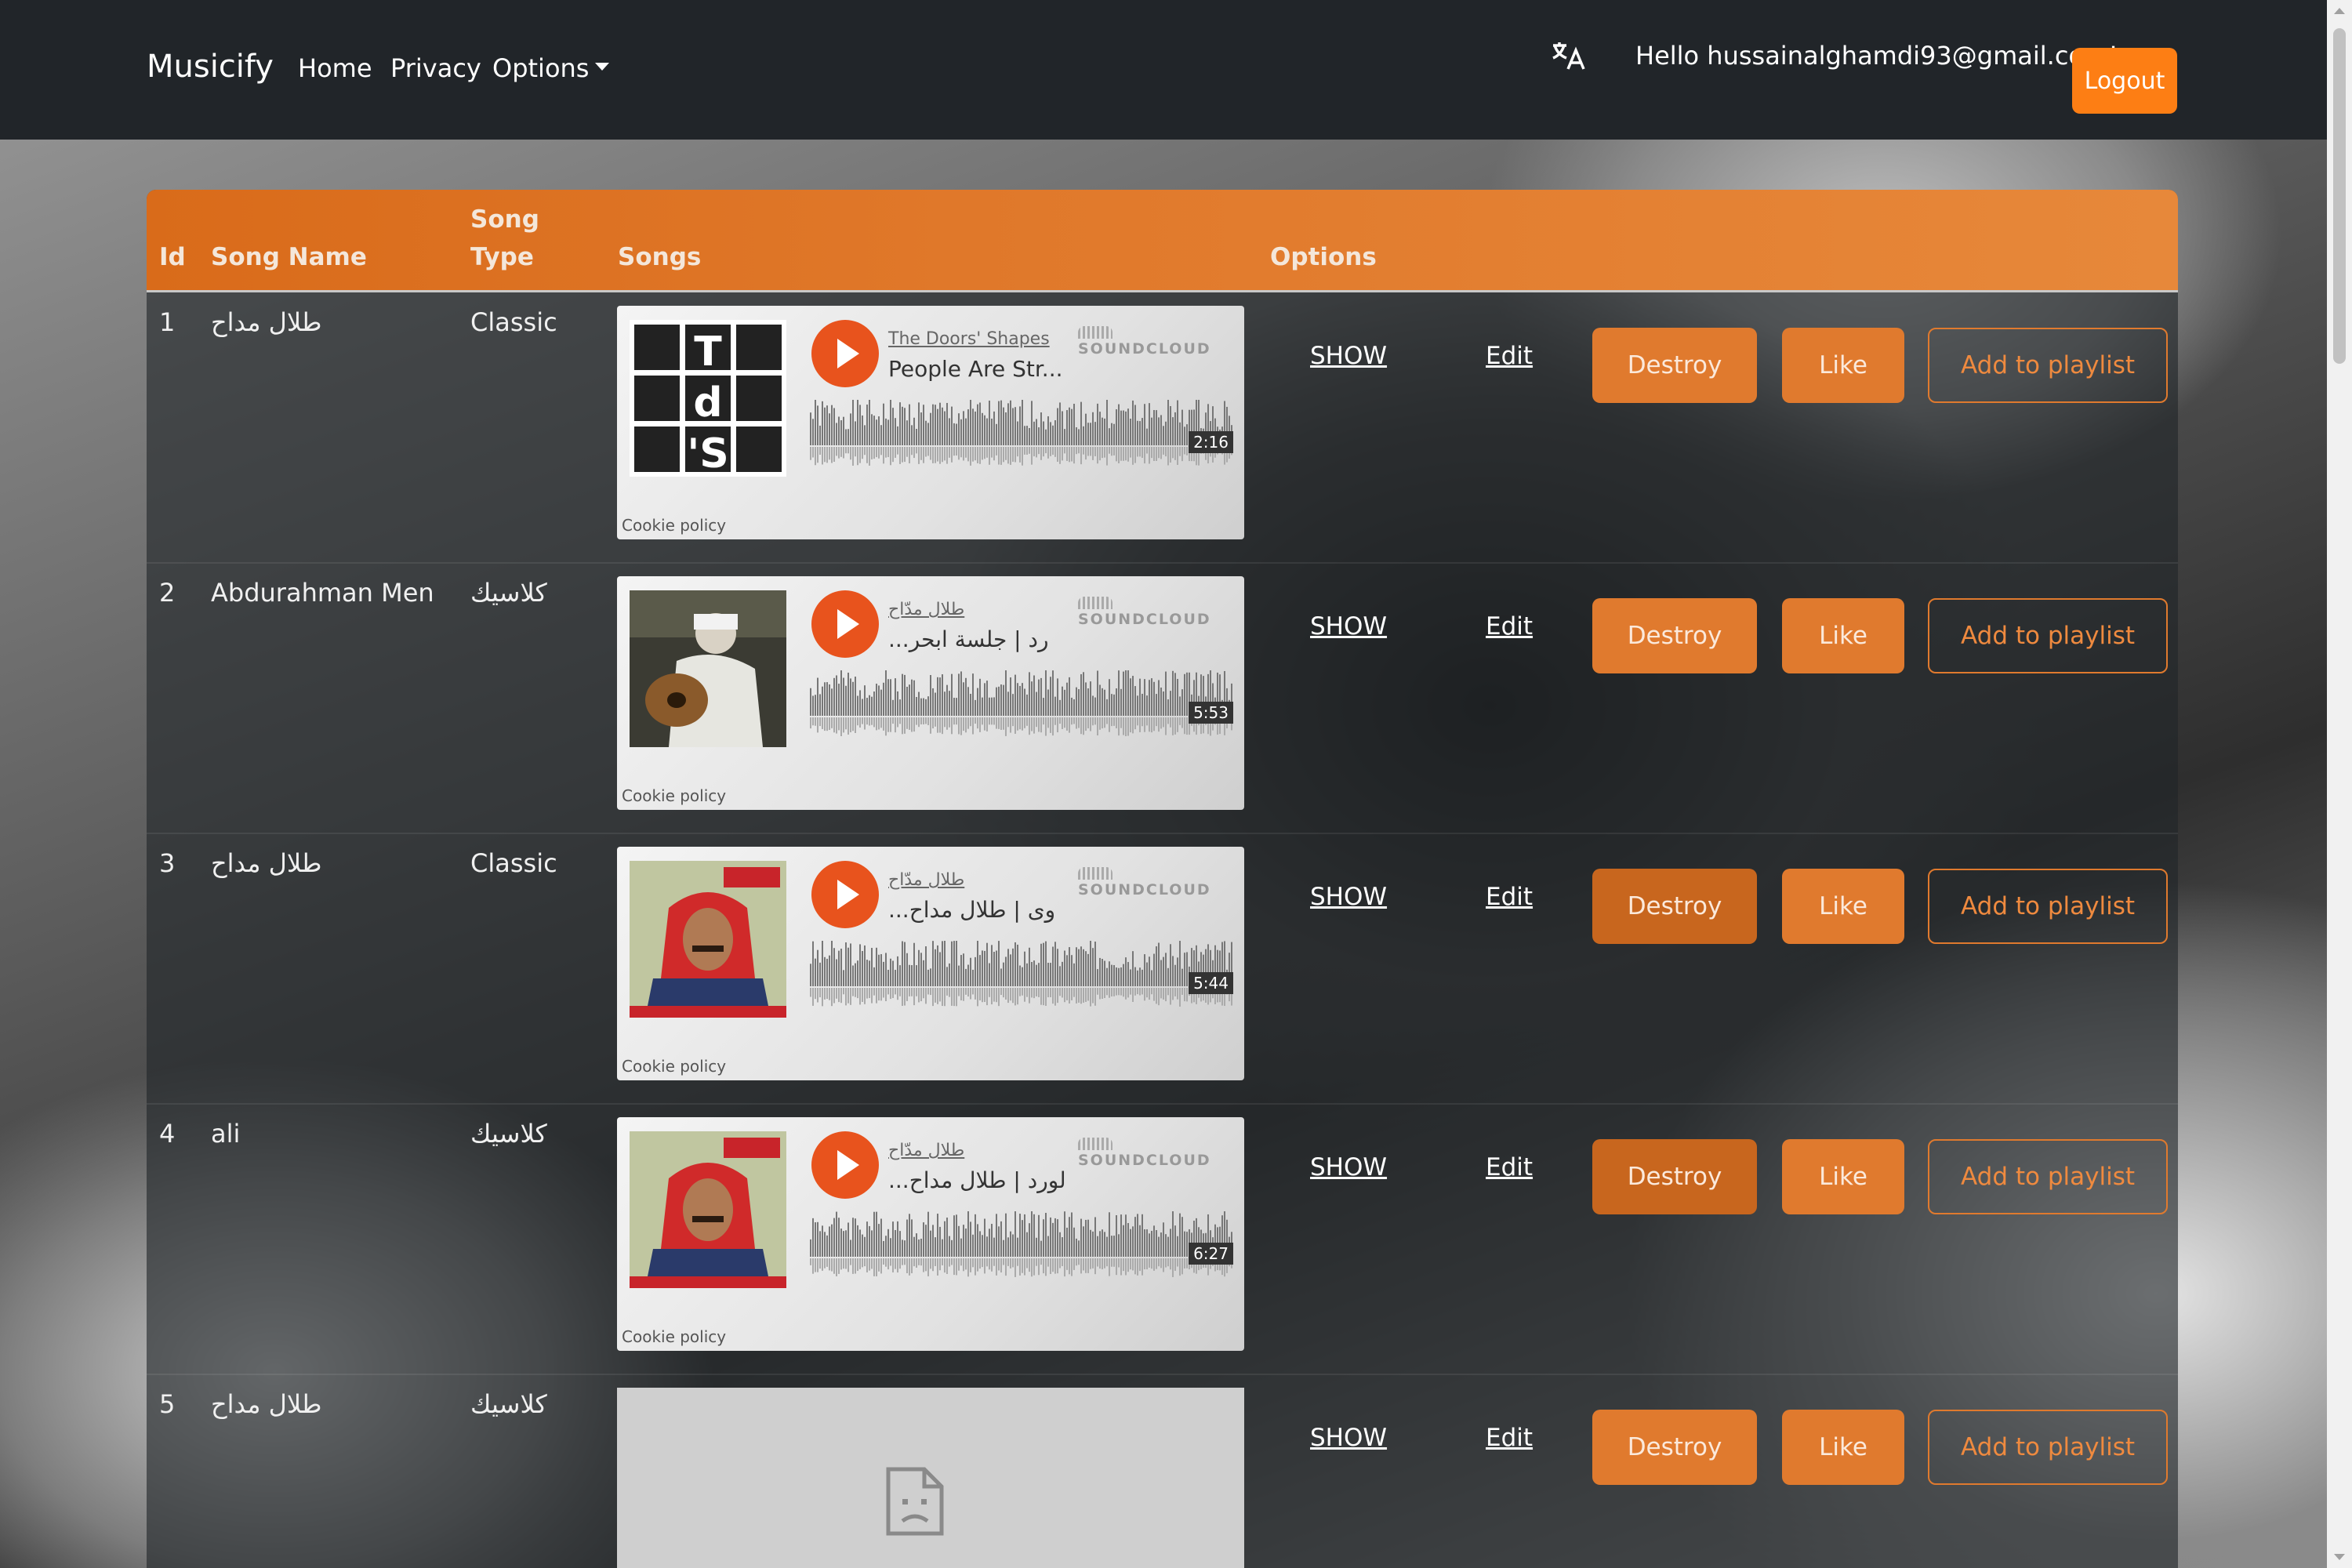  I want to click on row-song-name: Abdurahman Men, so click(322, 593).